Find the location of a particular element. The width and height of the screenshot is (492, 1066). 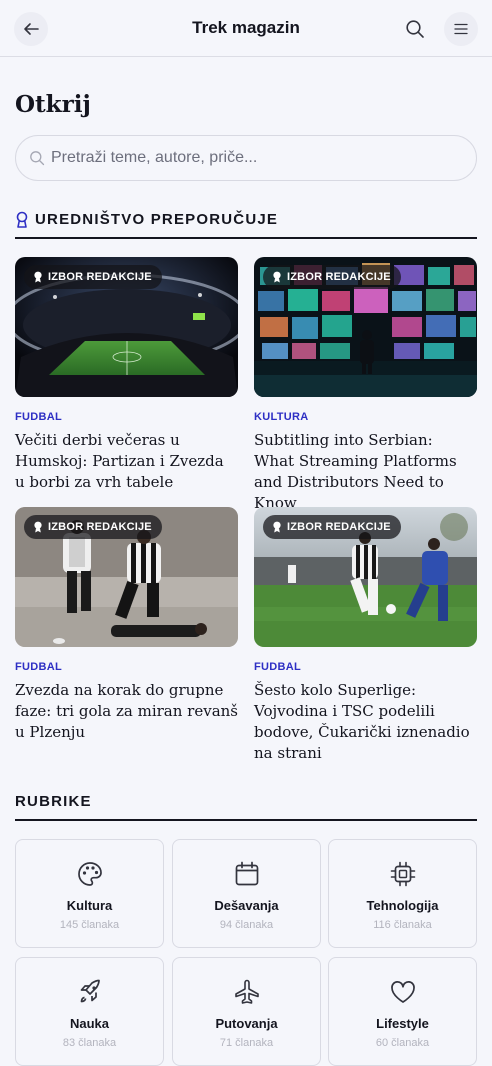

rubrike-title: RUBRIKE is located at coordinates (53, 801).